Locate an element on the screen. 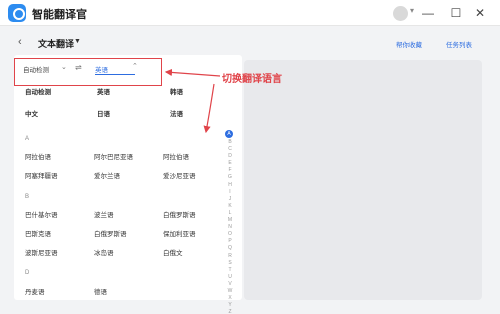 Image resolution: width=500 pixels, height=314 pixels. chevron-down-icon: ▾ is located at coordinates (412, 10).